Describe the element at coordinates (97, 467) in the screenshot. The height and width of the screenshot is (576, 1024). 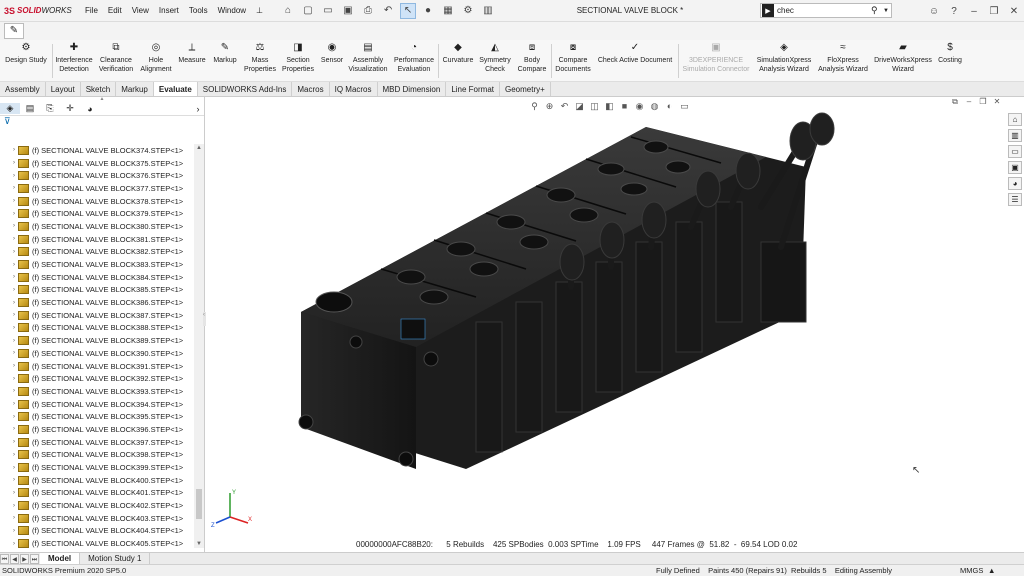
I see `tree-item: › (f) SECTIONAL VALVE BLOCK399.STEP<1>` at that location.